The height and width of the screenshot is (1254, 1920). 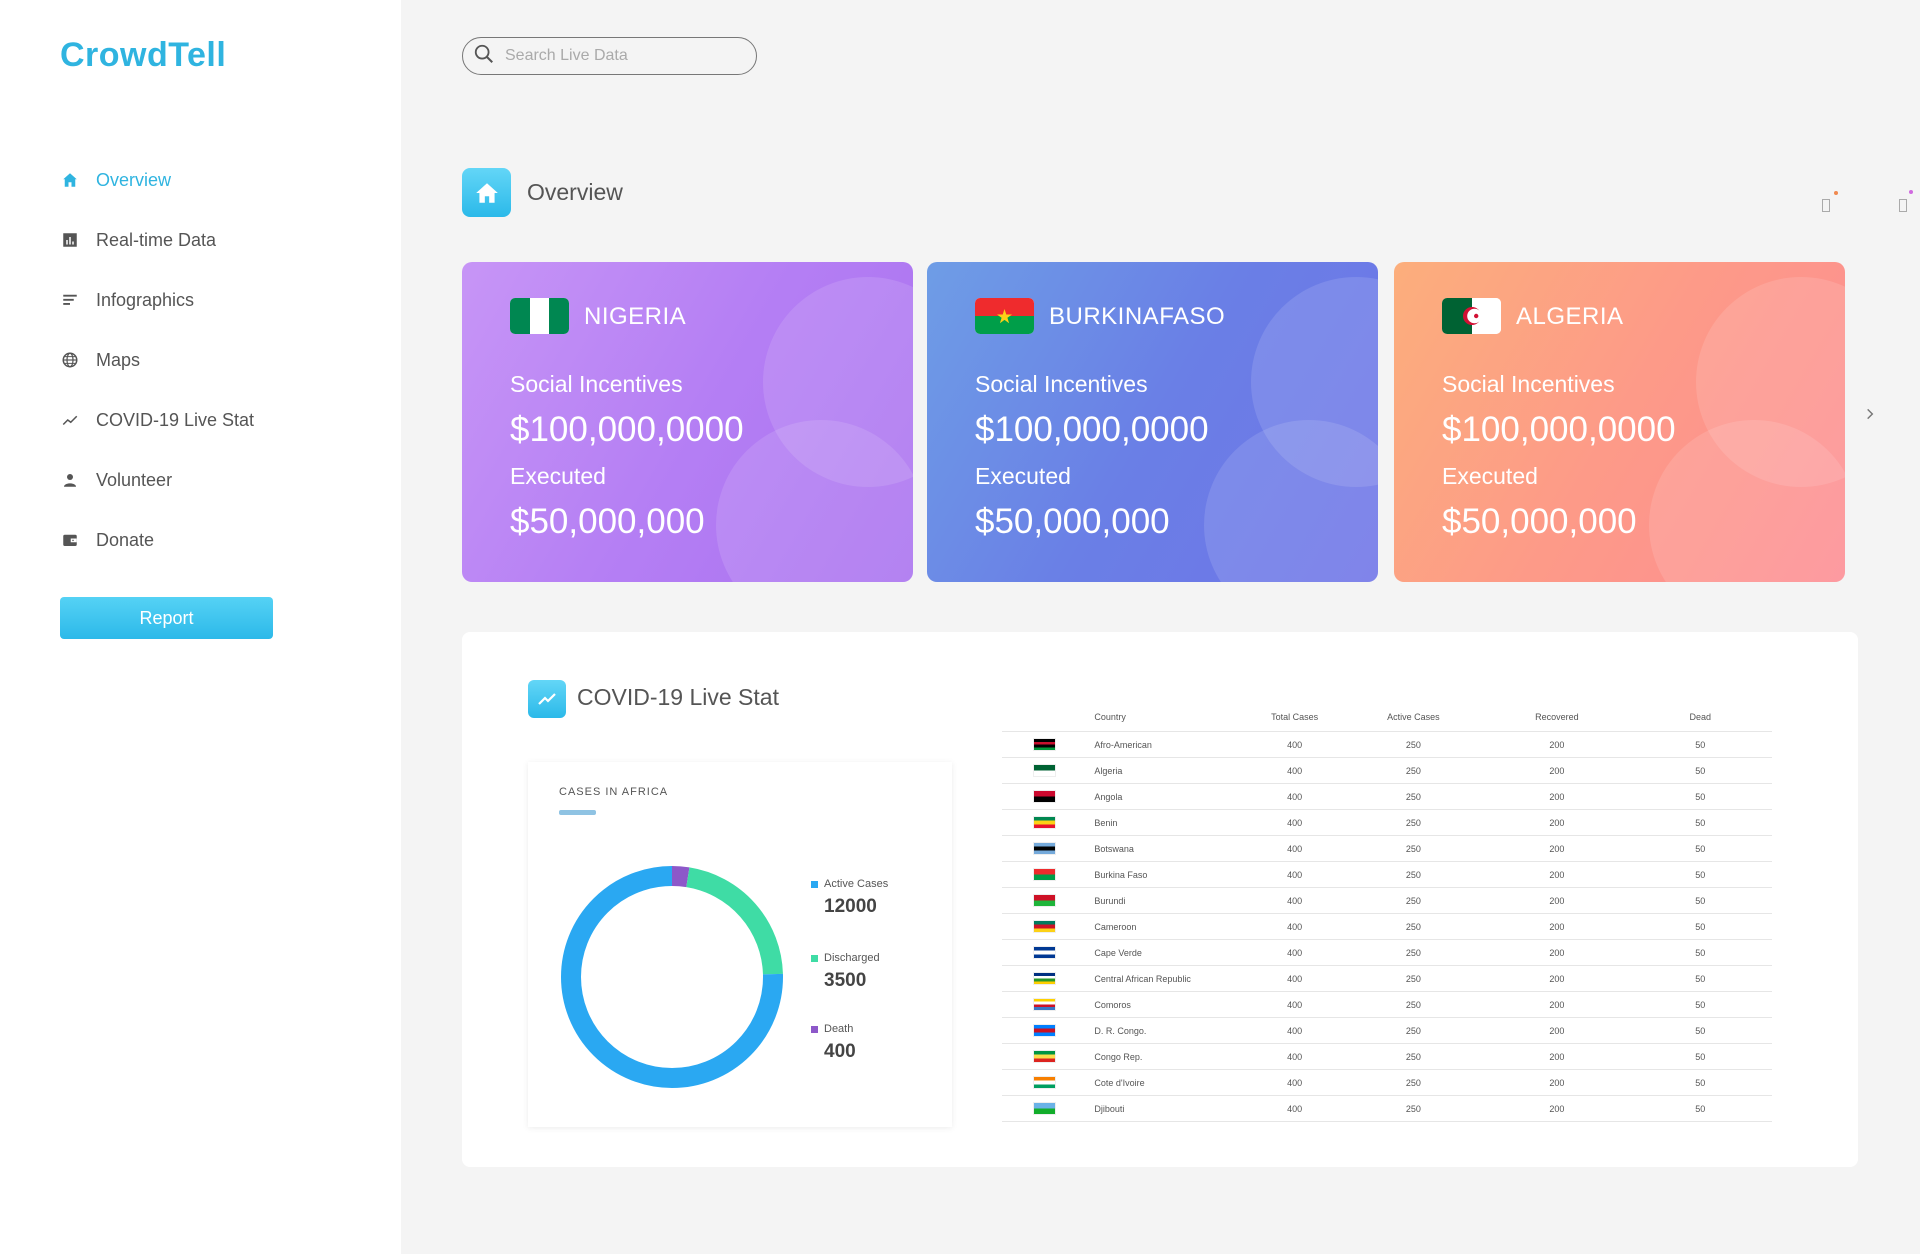 What do you see at coordinates (1387, 927) in the screenshot?
I see `table-row: Cameroon 400 250 200 50` at bounding box center [1387, 927].